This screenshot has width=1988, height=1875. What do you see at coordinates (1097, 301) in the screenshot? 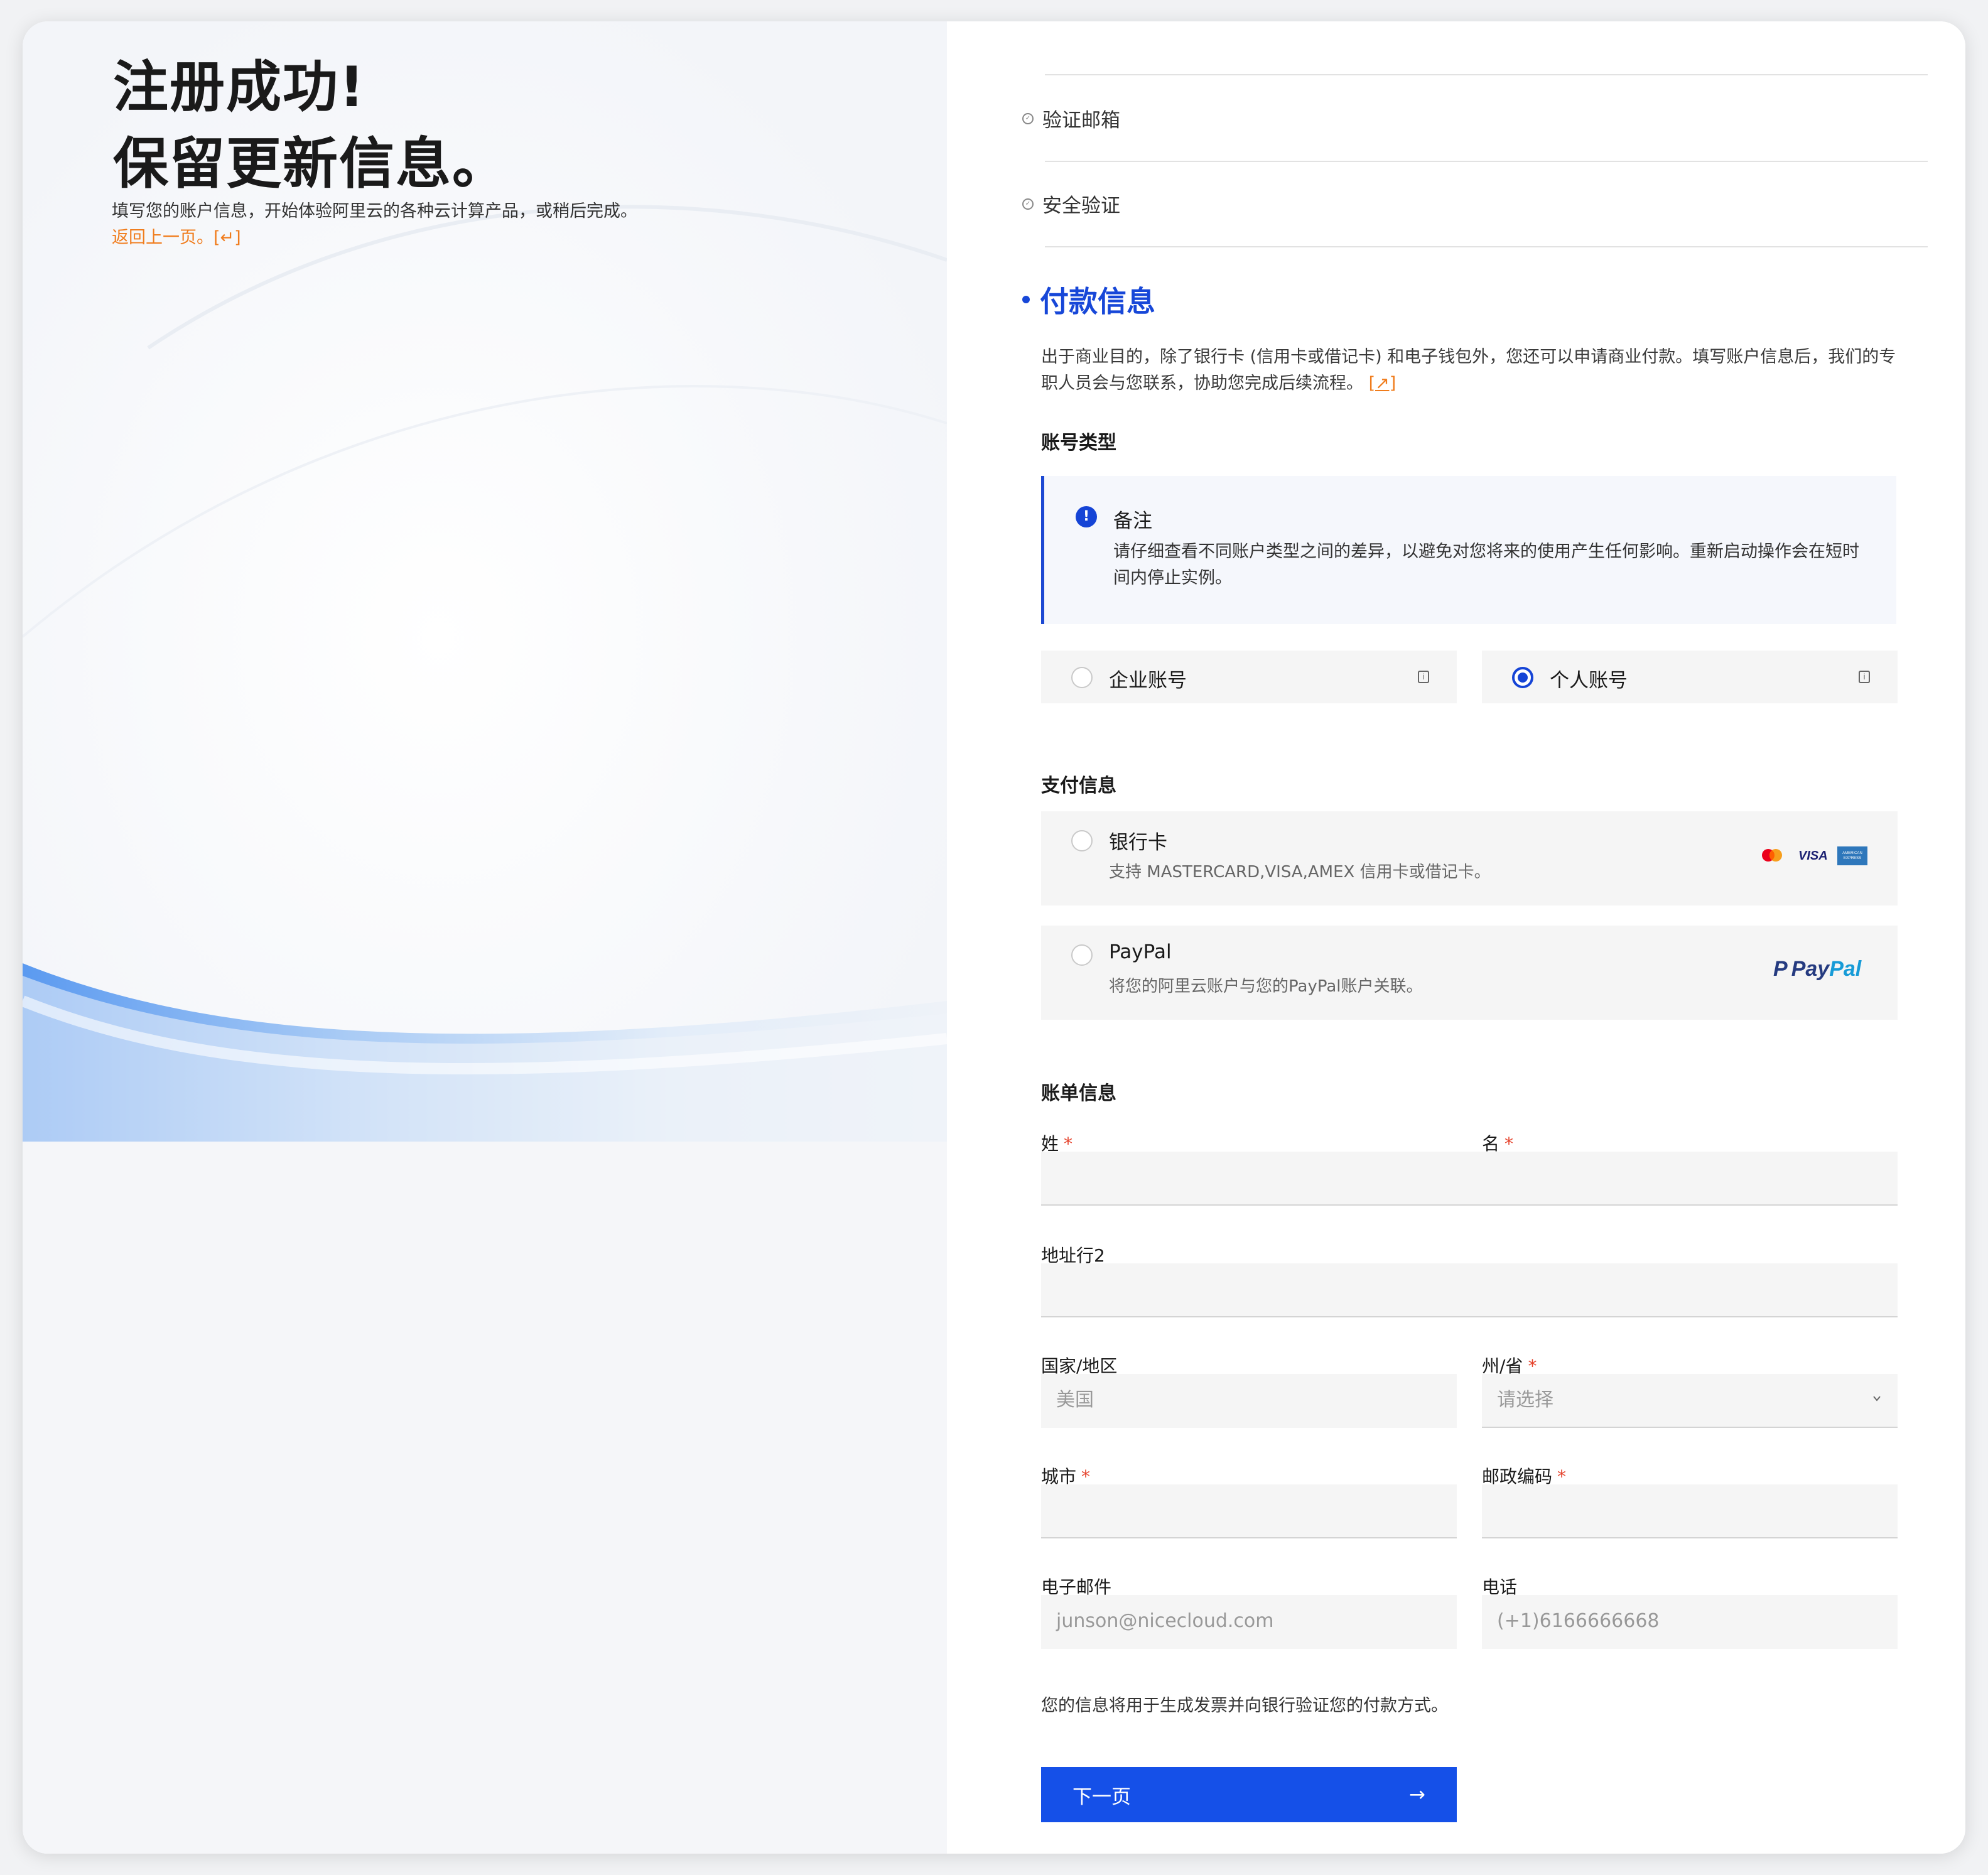
I see `step-label: 付款信息` at bounding box center [1097, 301].